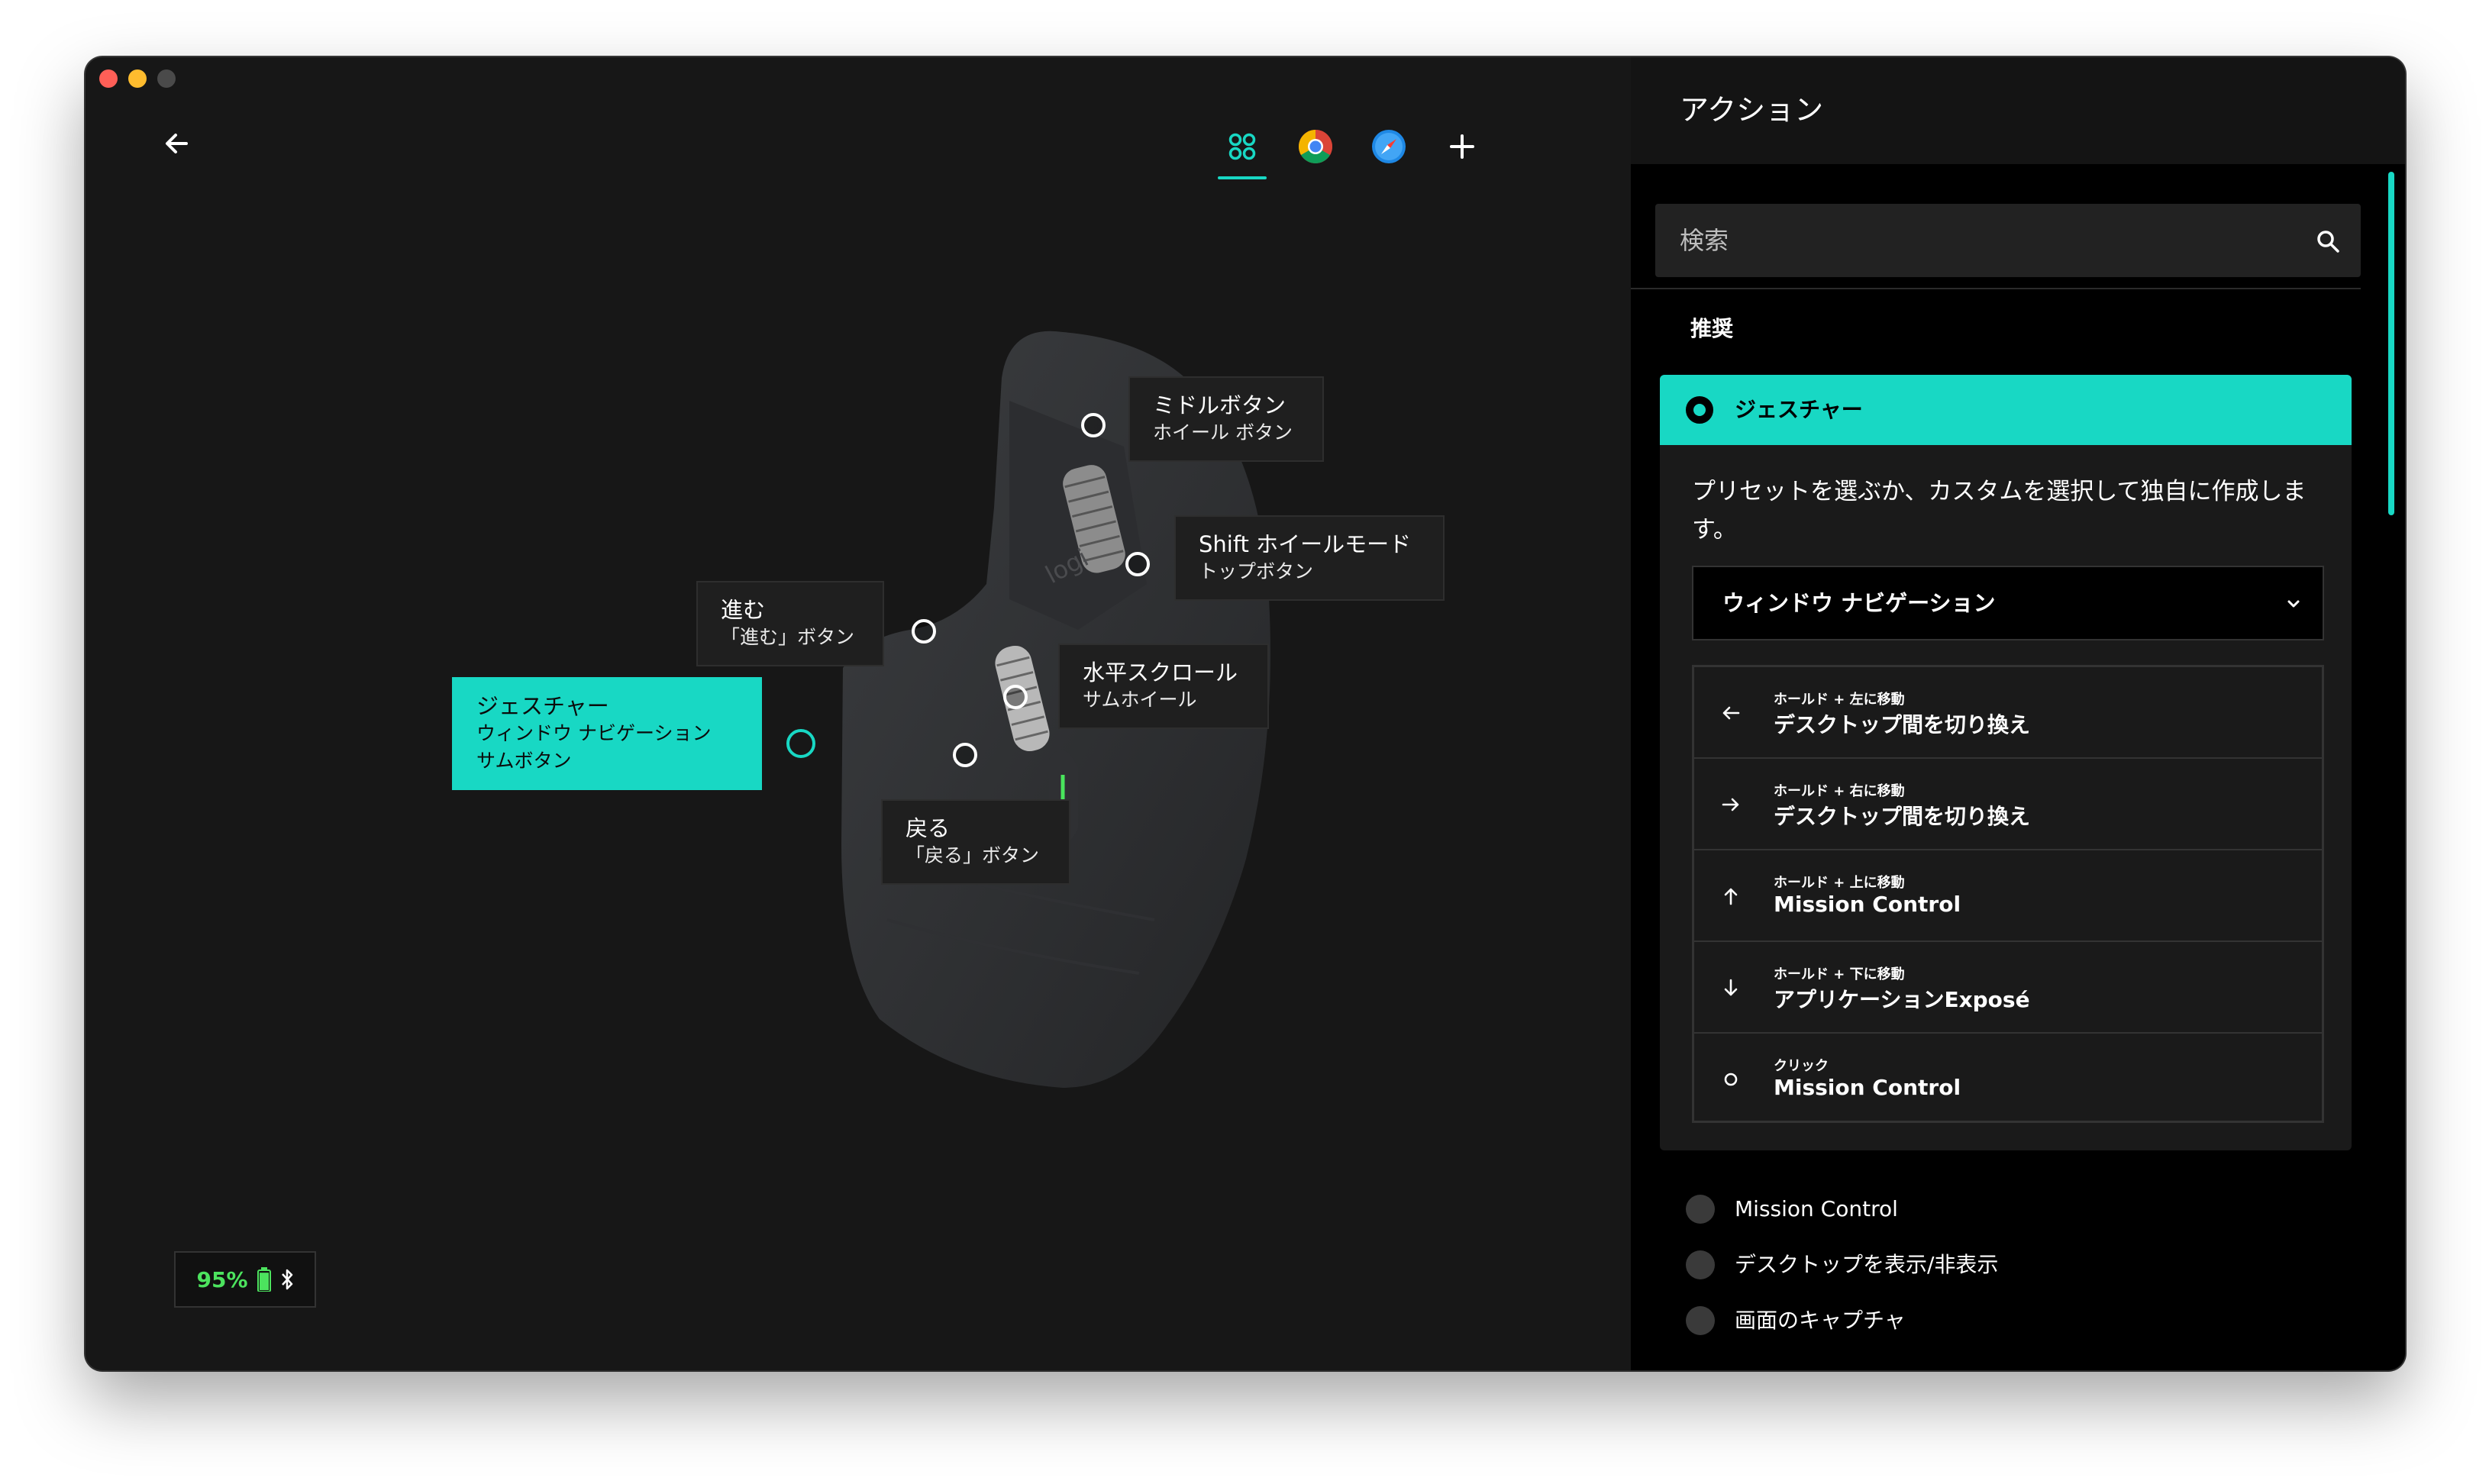 The height and width of the screenshot is (1484, 2489). Describe the element at coordinates (1138, 564) in the screenshot. I see `shift-wheel-hotspot` at that location.